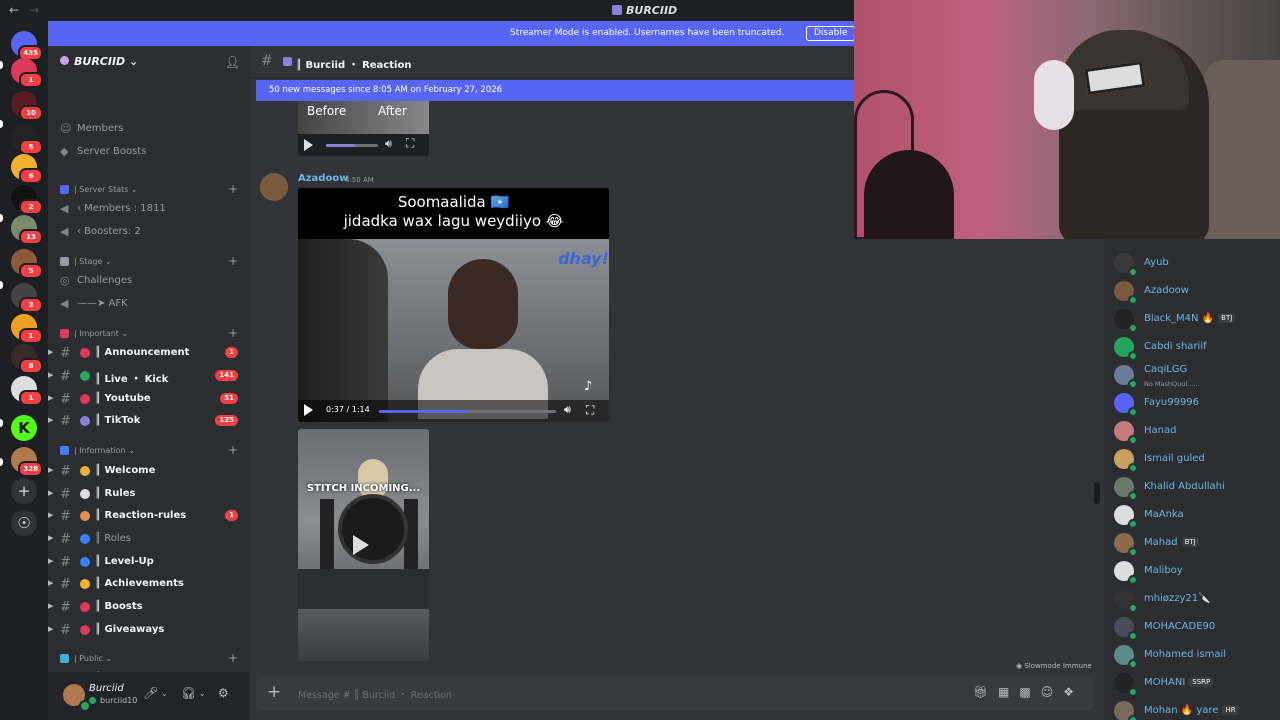  I want to click on scrollbar-thumb, so click(1097, 493).